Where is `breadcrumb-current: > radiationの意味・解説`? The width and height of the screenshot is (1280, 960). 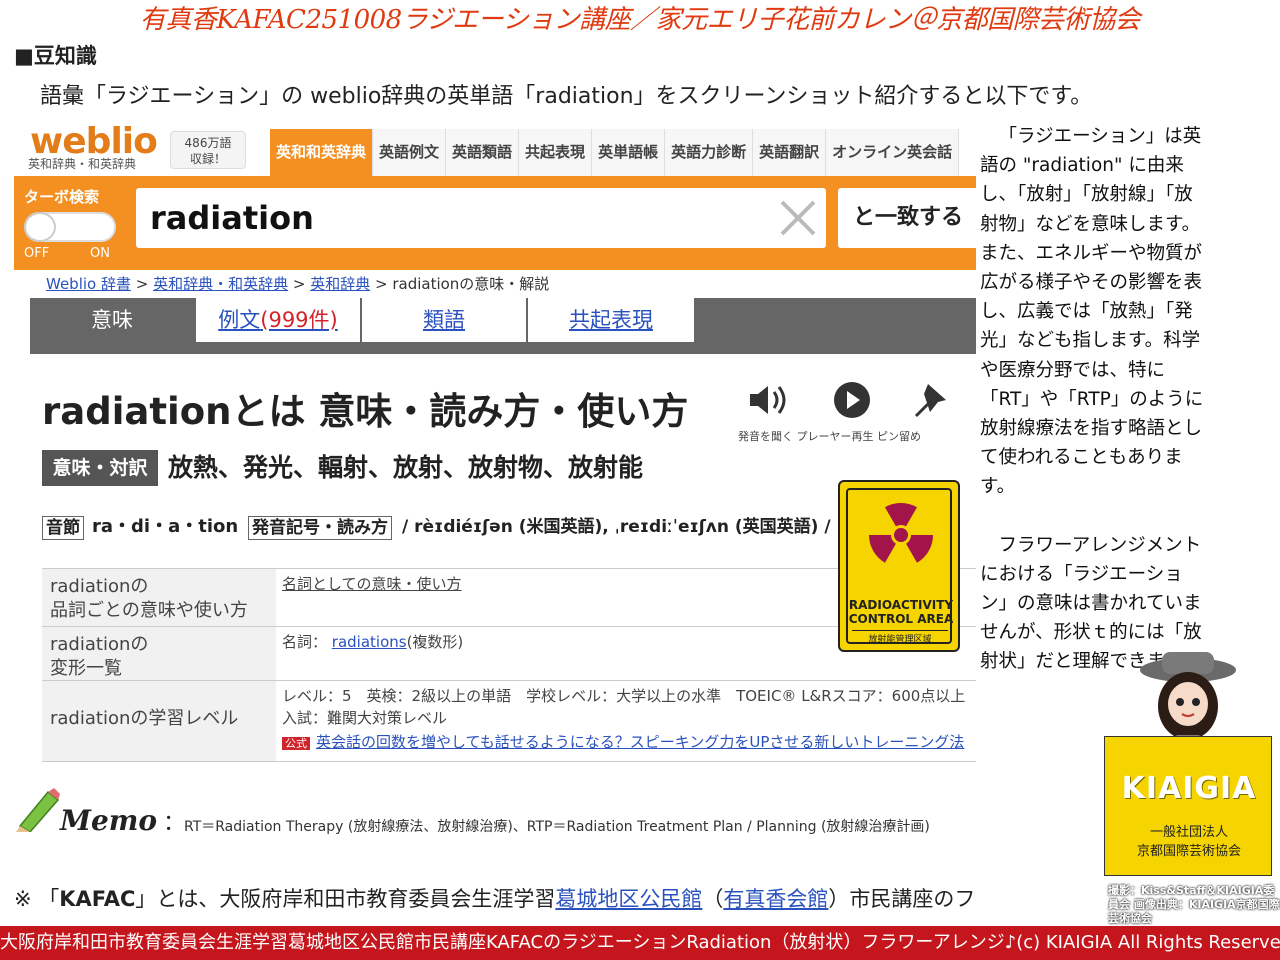 breadcrumb-current: > radiationの意味・解説 is located at coordinates (460, 284).